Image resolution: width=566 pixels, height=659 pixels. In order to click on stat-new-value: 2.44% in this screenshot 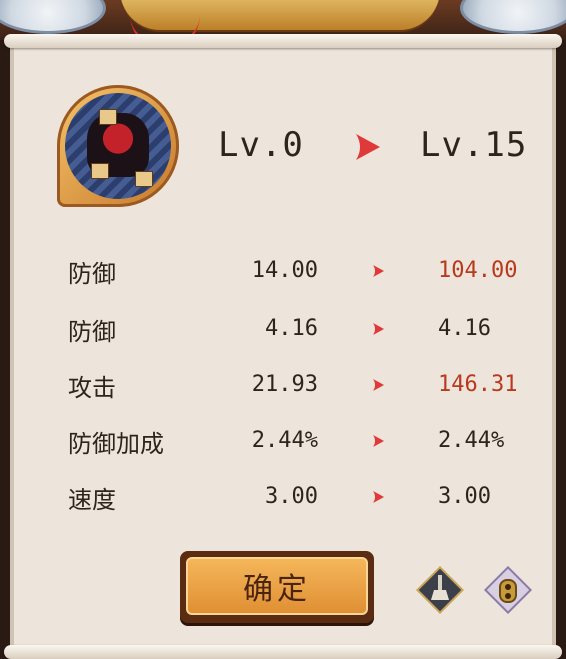, I will do `click(471, 440)`.